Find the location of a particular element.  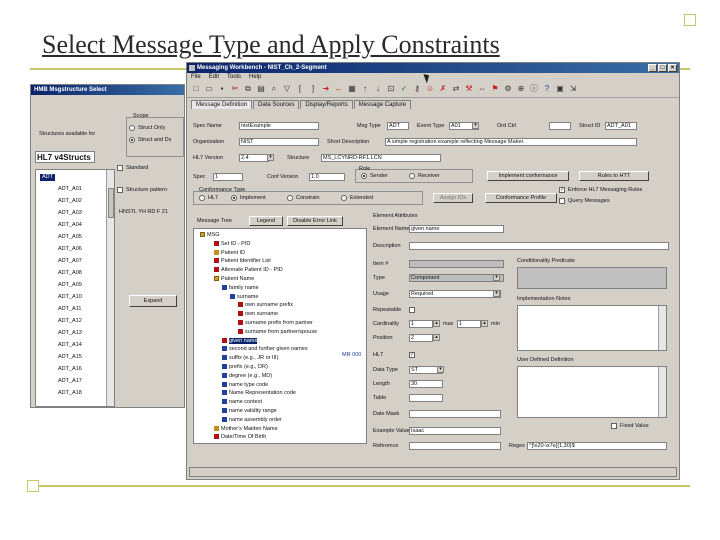

tree-node: suffix (e.g., JR or III) is located at coordinates (250, 358).